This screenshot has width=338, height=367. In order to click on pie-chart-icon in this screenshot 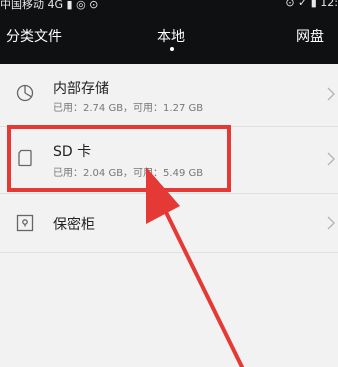, I will do `click(25, 93)`.